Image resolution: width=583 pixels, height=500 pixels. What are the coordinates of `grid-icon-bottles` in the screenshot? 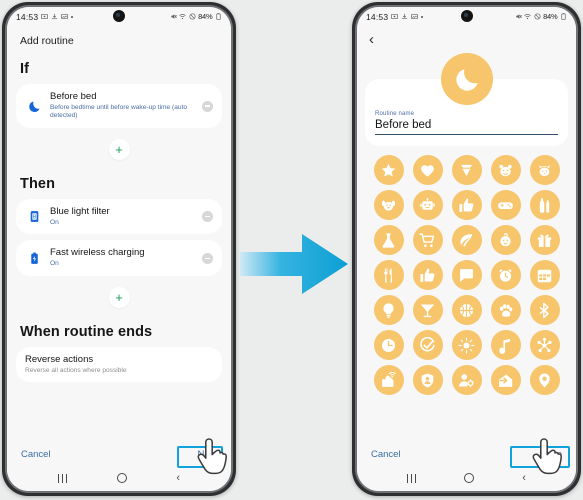 It's located at (544, 205).